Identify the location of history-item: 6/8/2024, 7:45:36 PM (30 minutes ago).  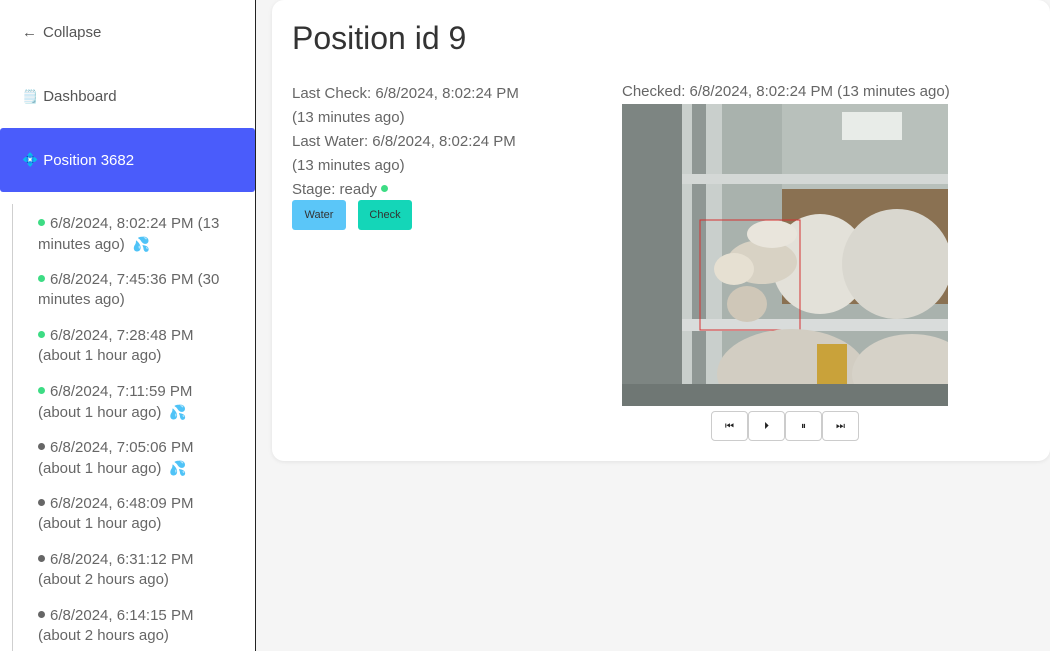
(138, 290).